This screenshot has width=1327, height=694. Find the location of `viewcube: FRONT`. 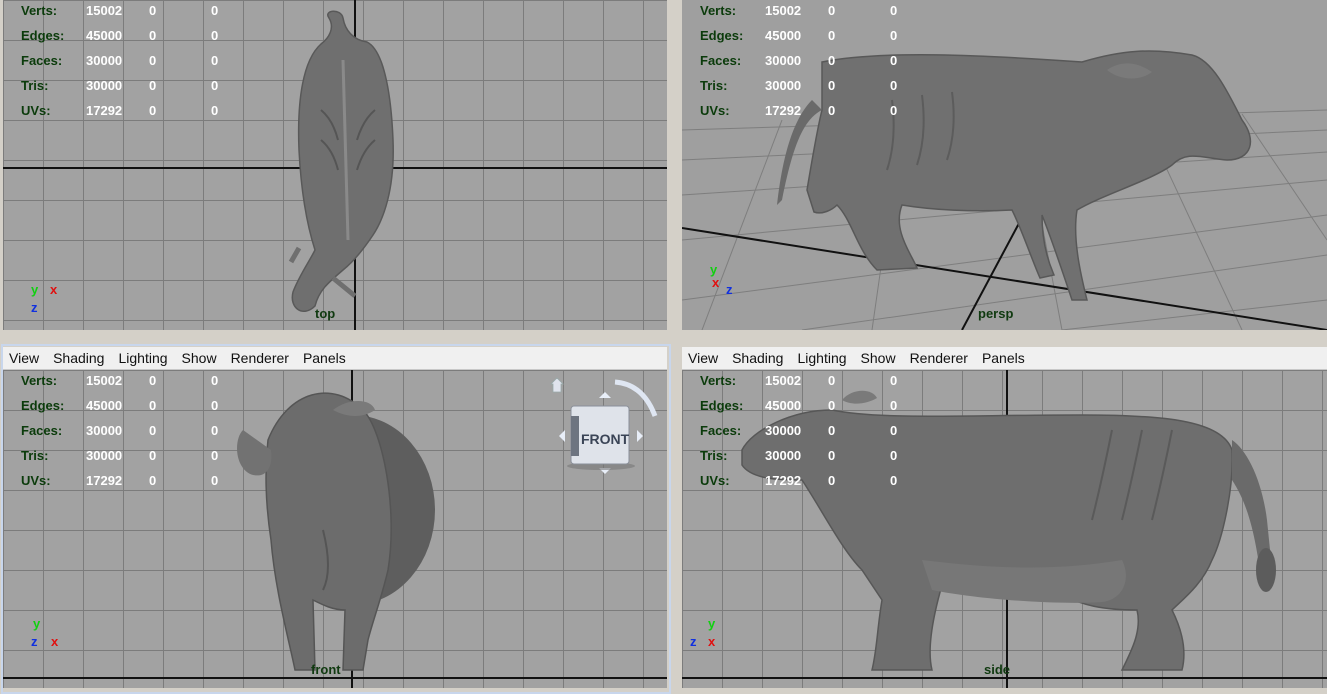

viewcube: FRONT is located at coordinates (603, 431).